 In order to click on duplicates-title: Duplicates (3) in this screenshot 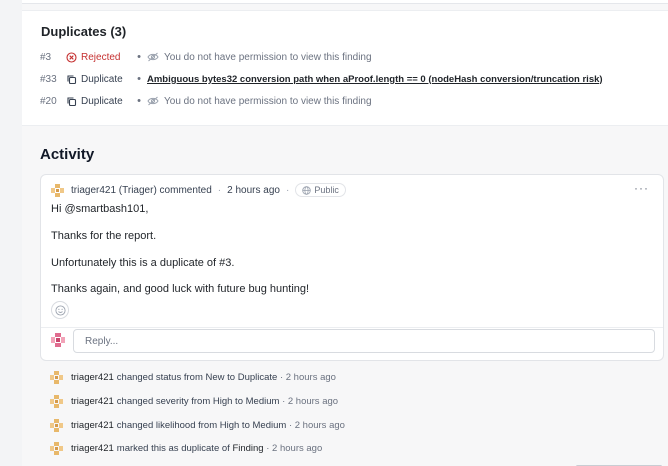, I will do `click(84, 31)`.